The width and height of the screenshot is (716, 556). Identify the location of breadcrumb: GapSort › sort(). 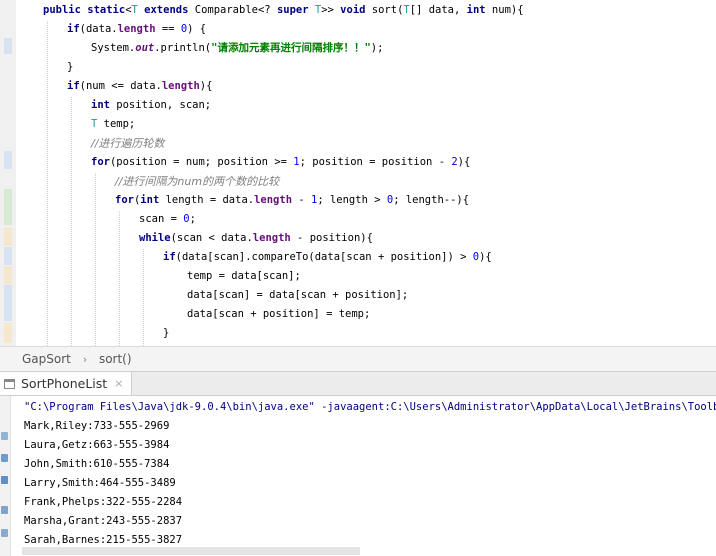
(358, 358).